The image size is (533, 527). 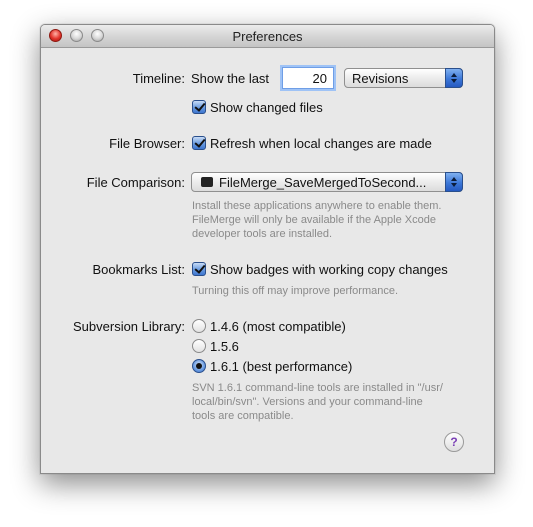 What do you see at coordinates (308, 78) in the screenshot?
I see `revision-count-field: 20` at bounding box center [308, 78].